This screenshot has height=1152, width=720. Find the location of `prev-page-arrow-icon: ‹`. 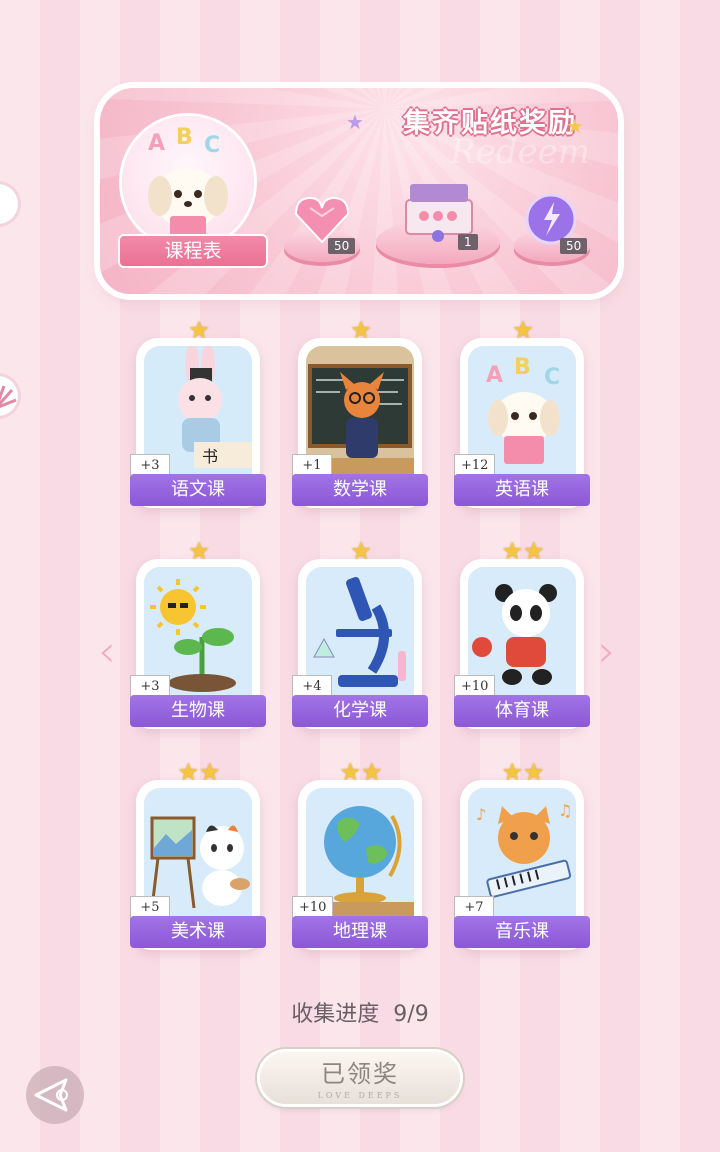

prev-page-arrow-icon: ‹ is located at coordinates (107, 651).